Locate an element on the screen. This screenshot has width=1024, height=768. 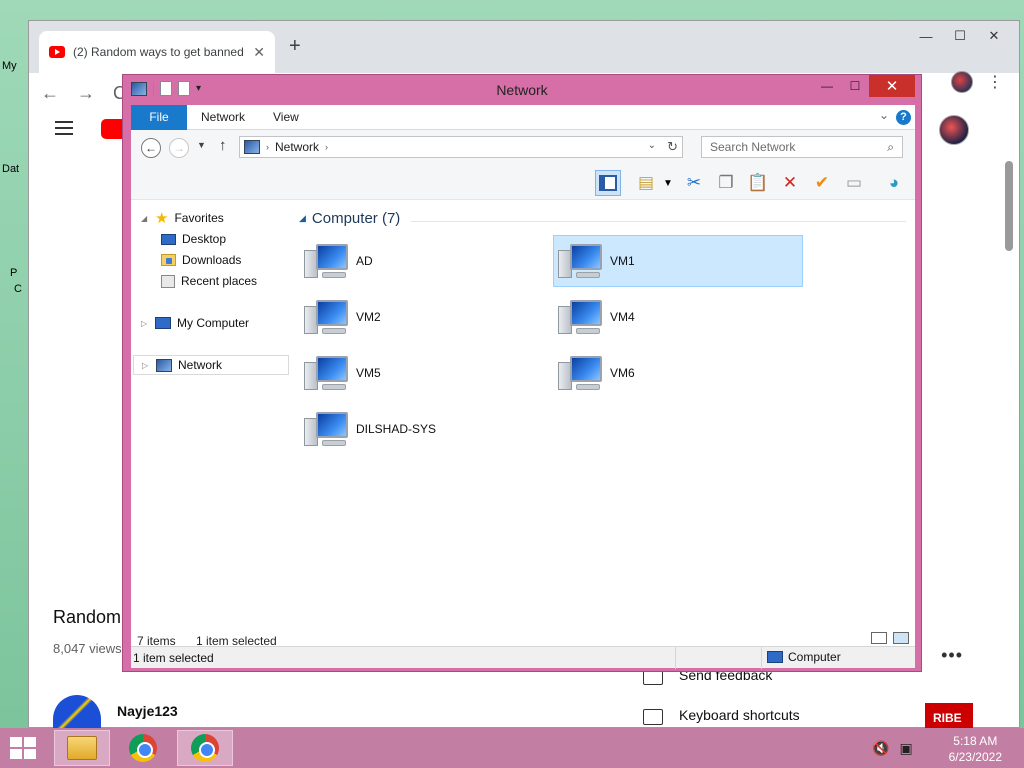
paste-icon: 📋 is located at coordinates (758, 183).